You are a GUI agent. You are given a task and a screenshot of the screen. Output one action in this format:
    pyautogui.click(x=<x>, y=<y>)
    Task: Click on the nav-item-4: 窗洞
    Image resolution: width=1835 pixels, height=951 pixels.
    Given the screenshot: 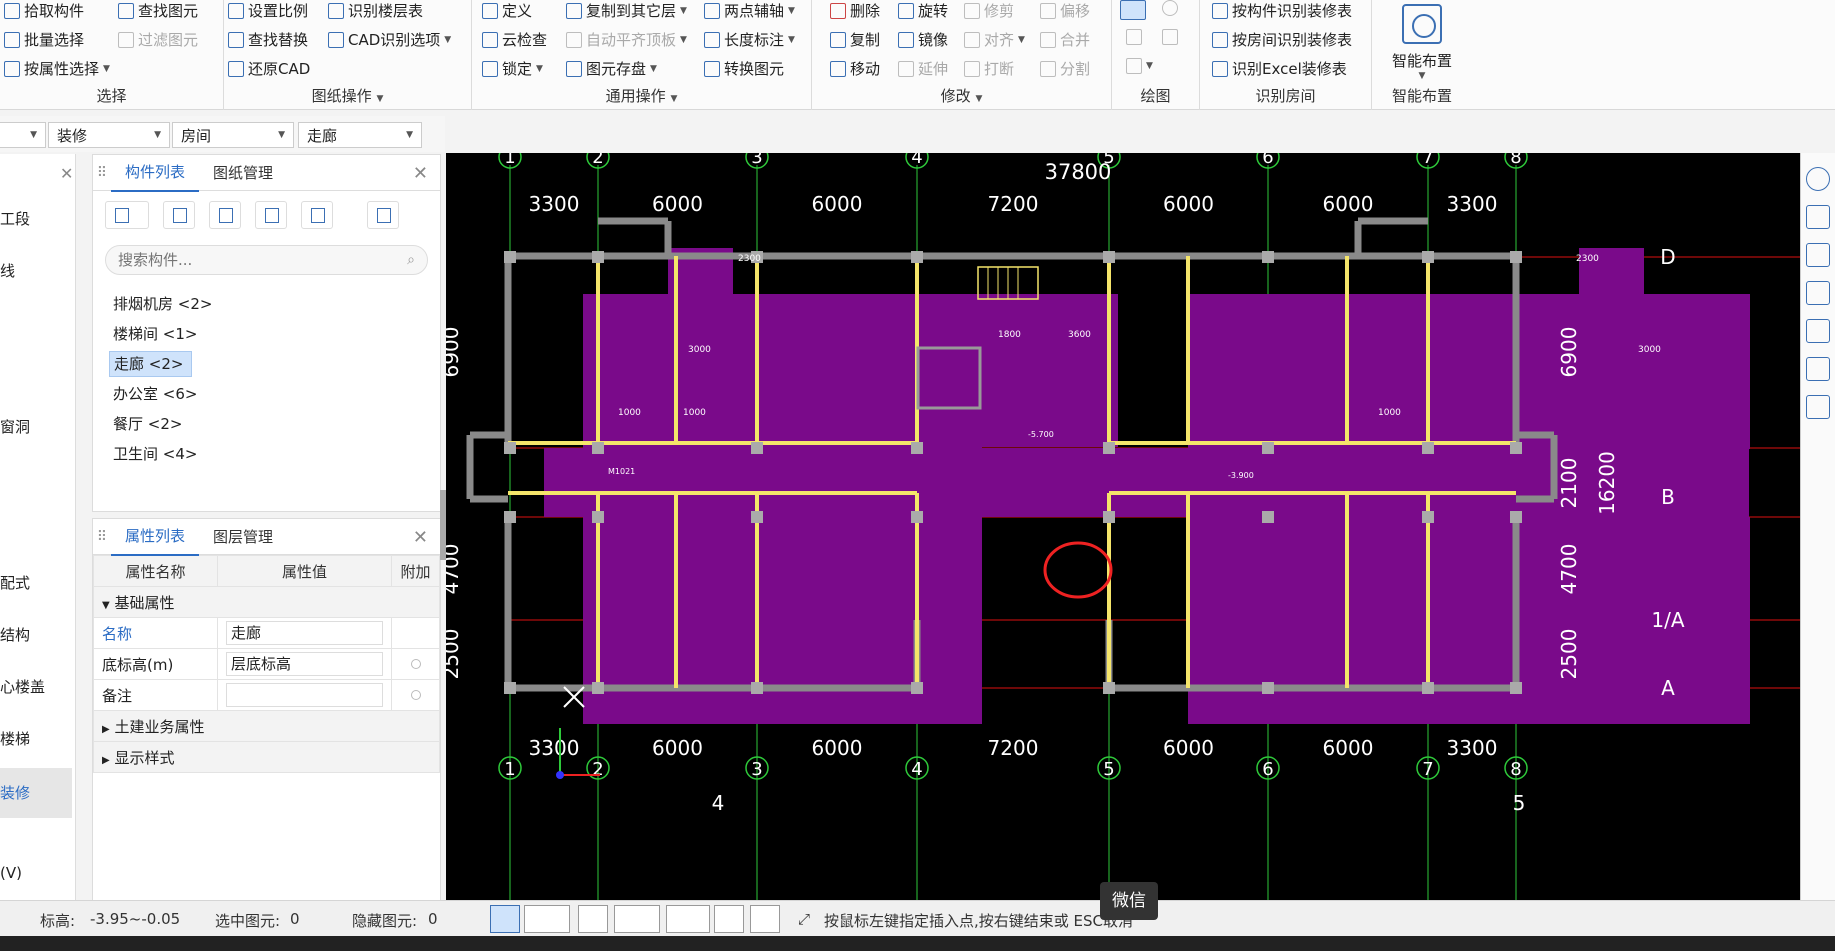 What is the action you would take?
    pyautogui.click(x=15, y=426)
    